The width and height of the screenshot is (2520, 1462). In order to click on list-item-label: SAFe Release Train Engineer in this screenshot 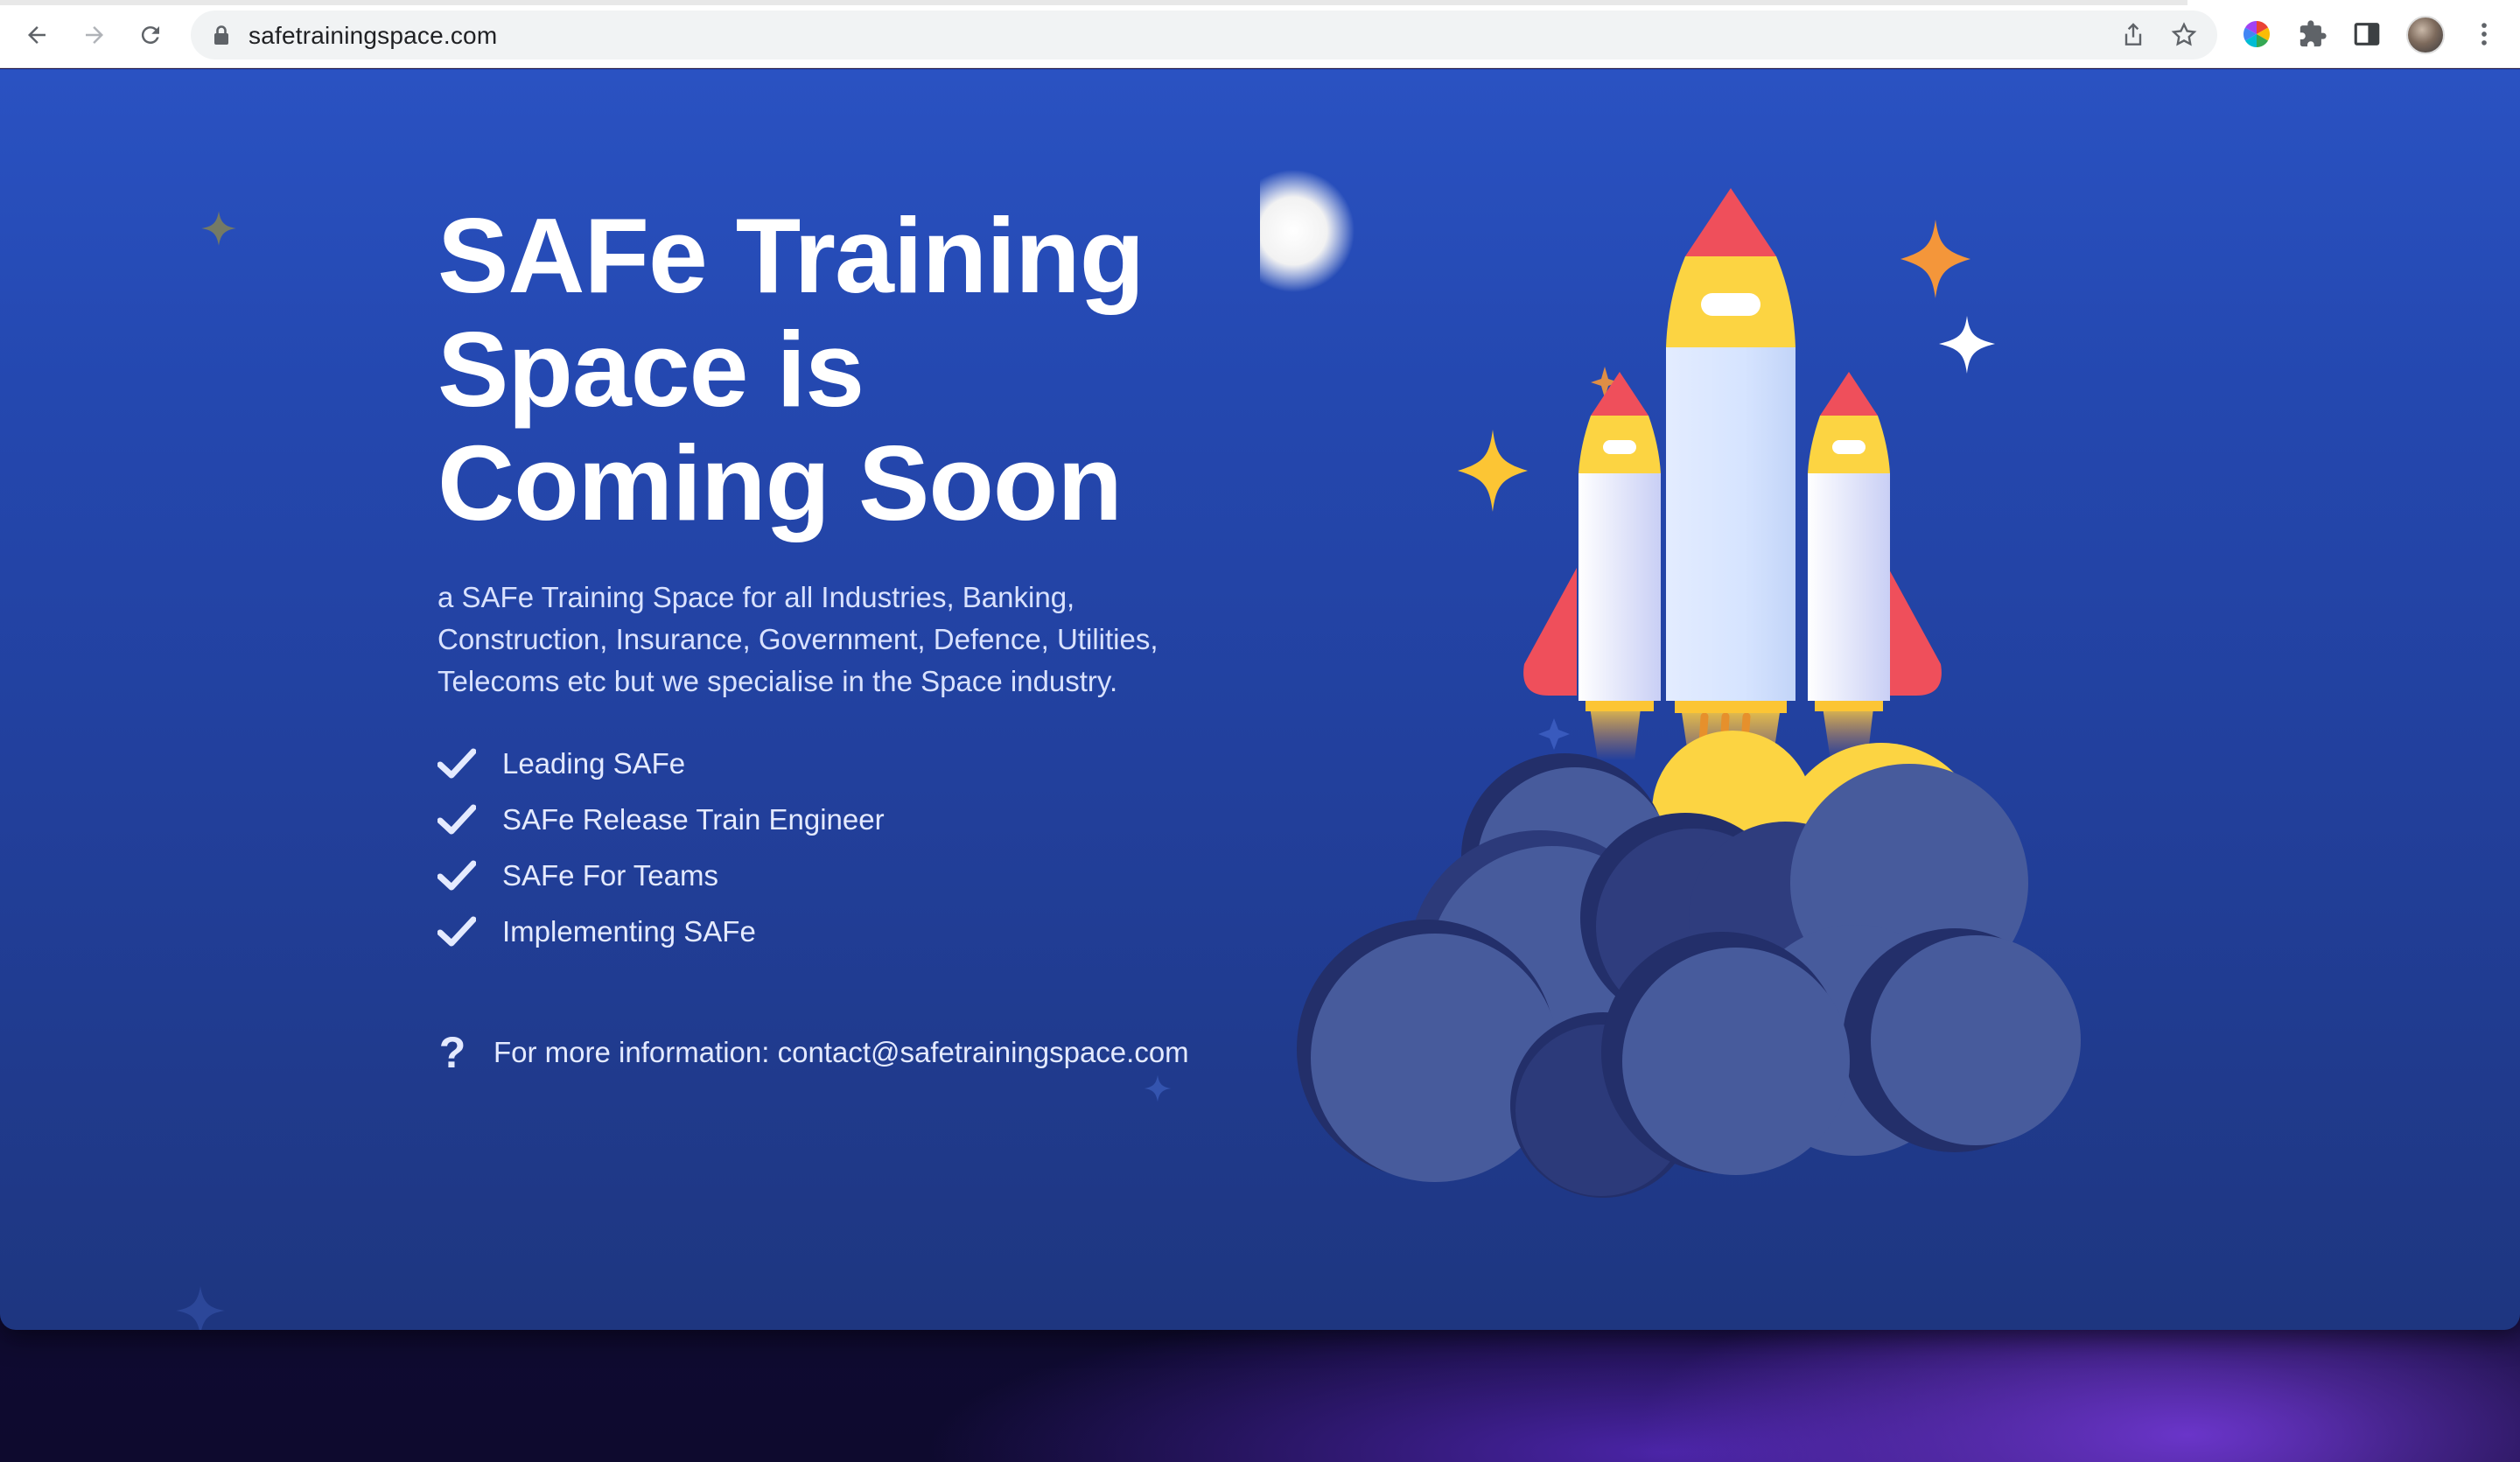, I will do `click(693, 819)`.